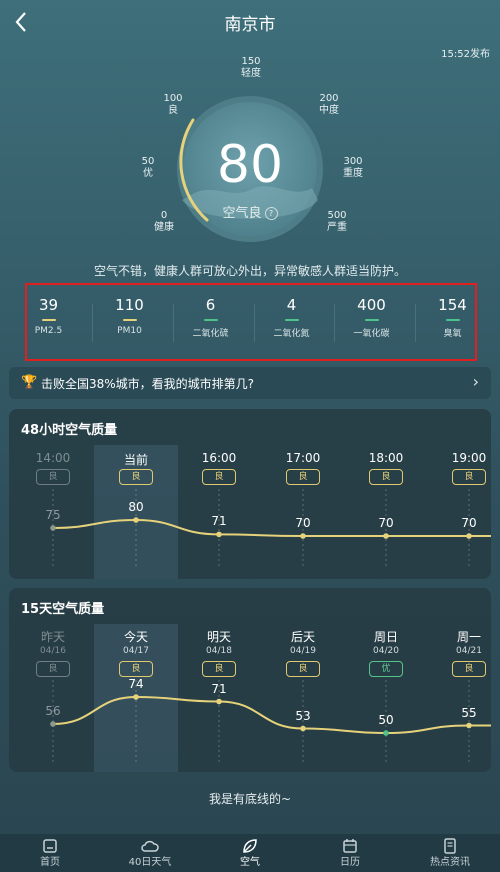  What do you see at coordinates (50, 847) in the screenshot?
I see `home-icon` at bounding box center [50, 847].